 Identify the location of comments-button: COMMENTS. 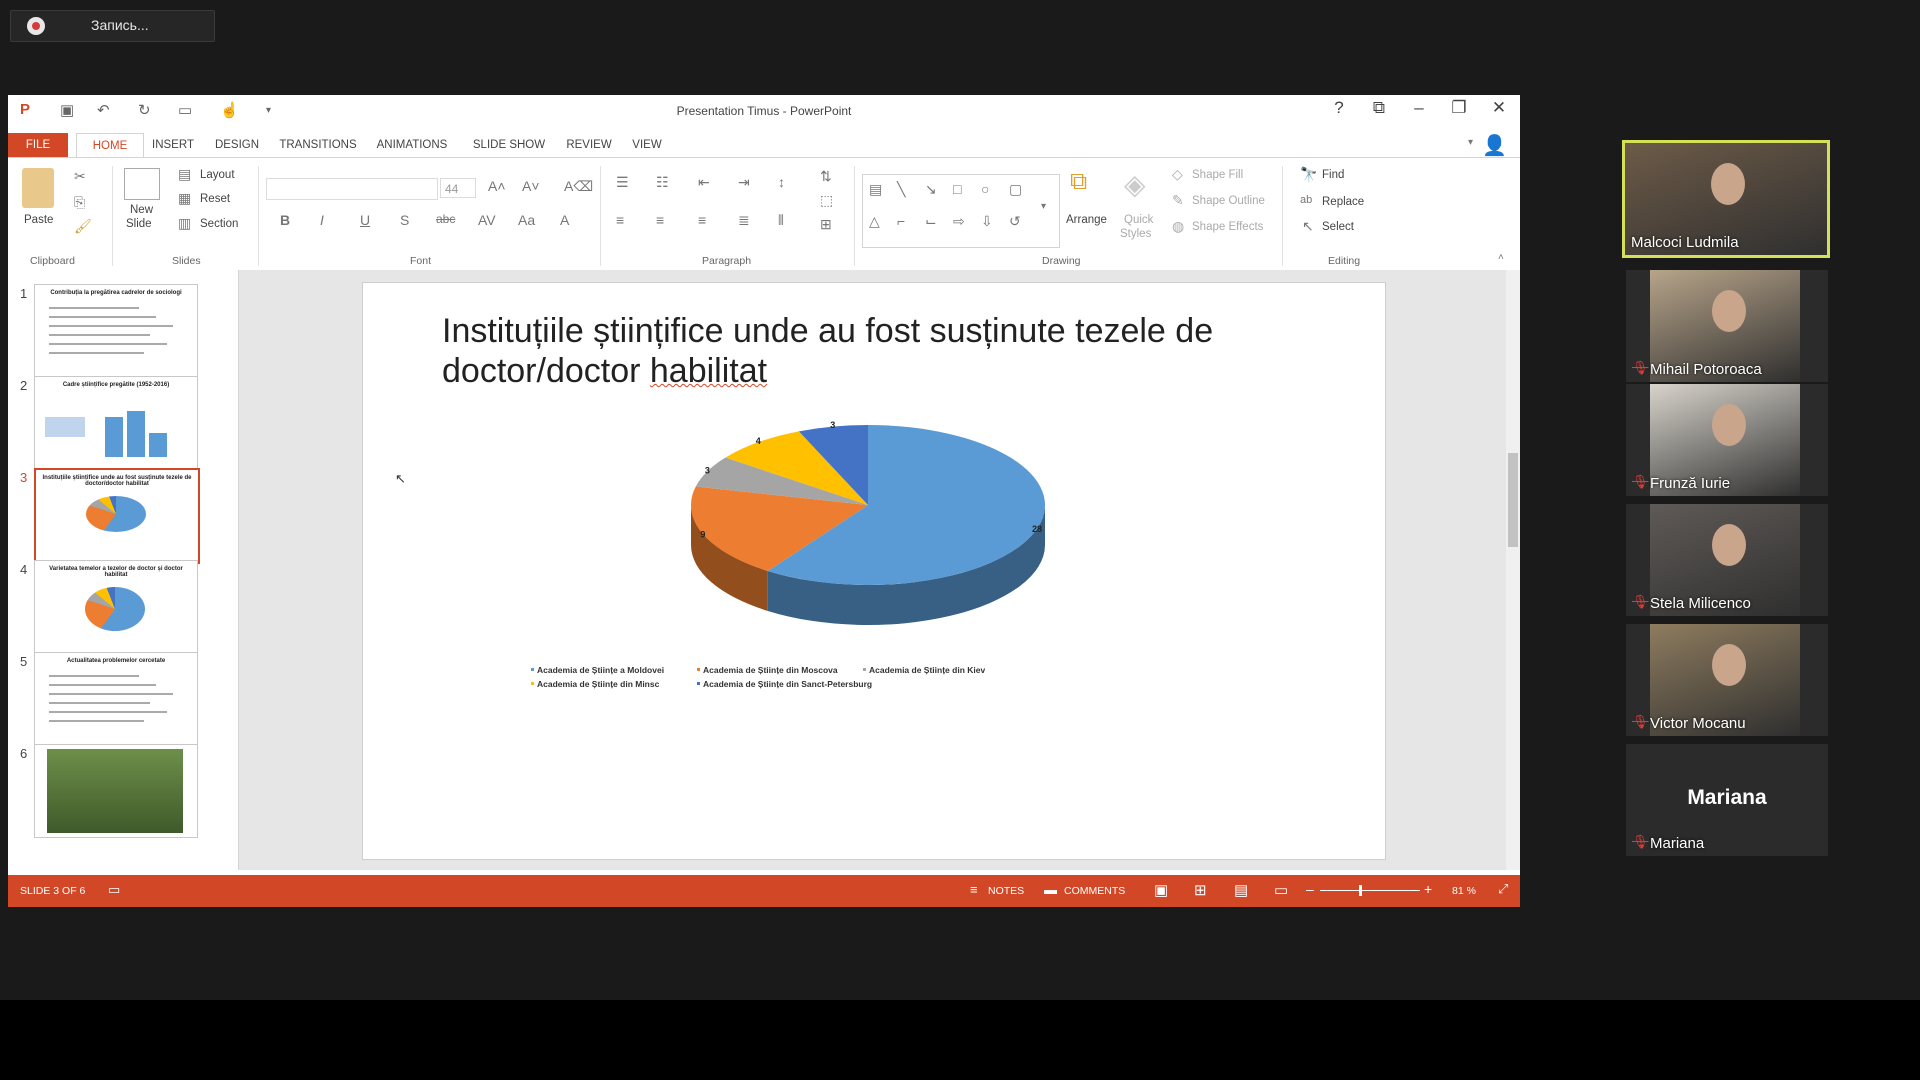
(1094, 891).